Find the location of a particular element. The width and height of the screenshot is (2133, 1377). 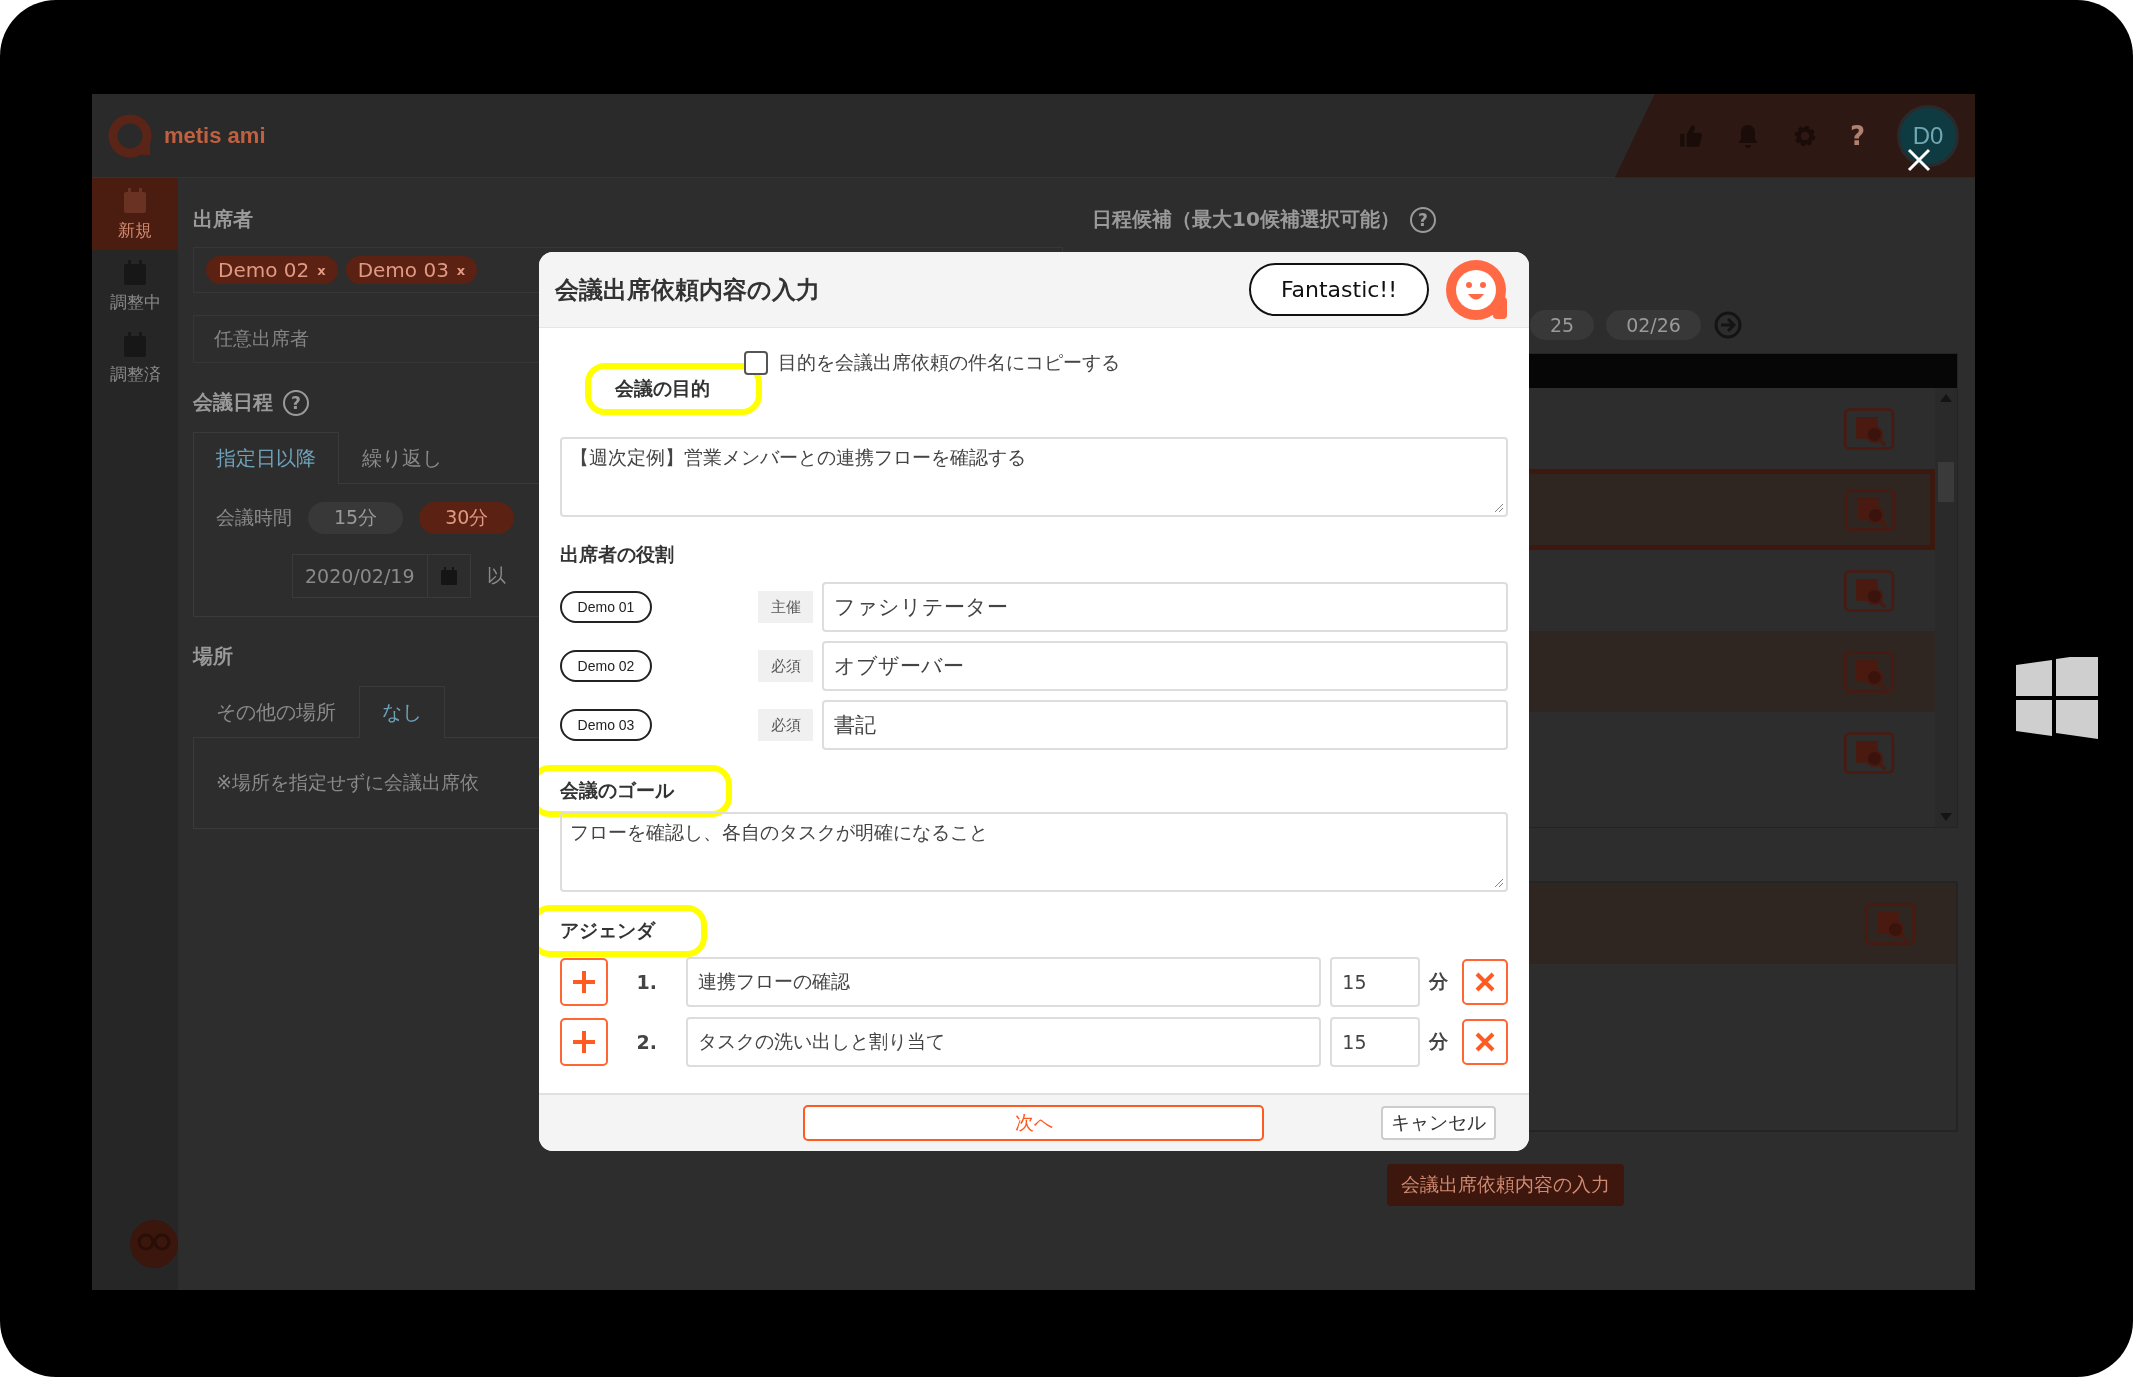

speech-bubble: Fantastic!! is located at coordinates (1338, 289).